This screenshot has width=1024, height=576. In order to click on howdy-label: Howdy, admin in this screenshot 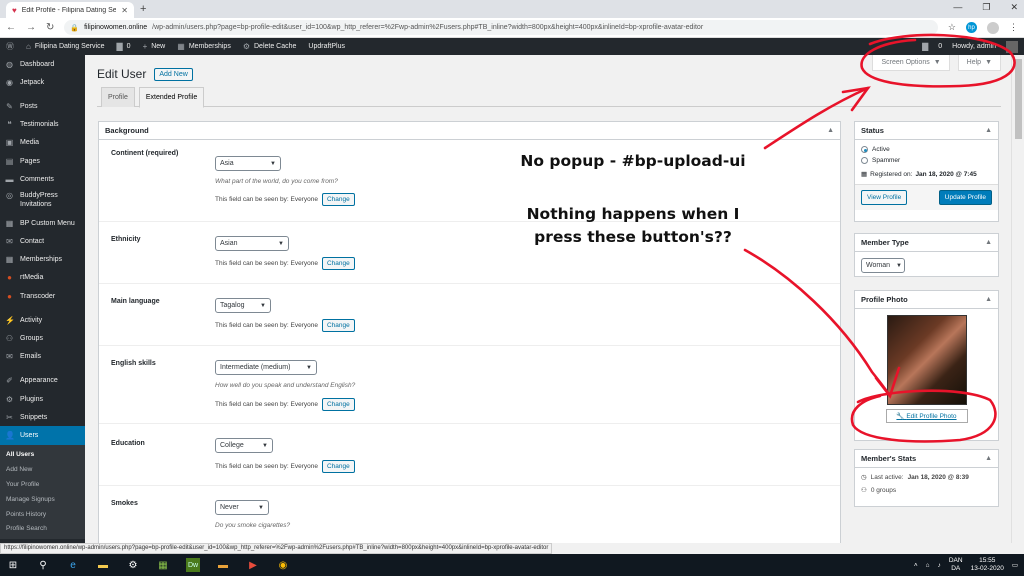, I will do `click(974, 46)`.